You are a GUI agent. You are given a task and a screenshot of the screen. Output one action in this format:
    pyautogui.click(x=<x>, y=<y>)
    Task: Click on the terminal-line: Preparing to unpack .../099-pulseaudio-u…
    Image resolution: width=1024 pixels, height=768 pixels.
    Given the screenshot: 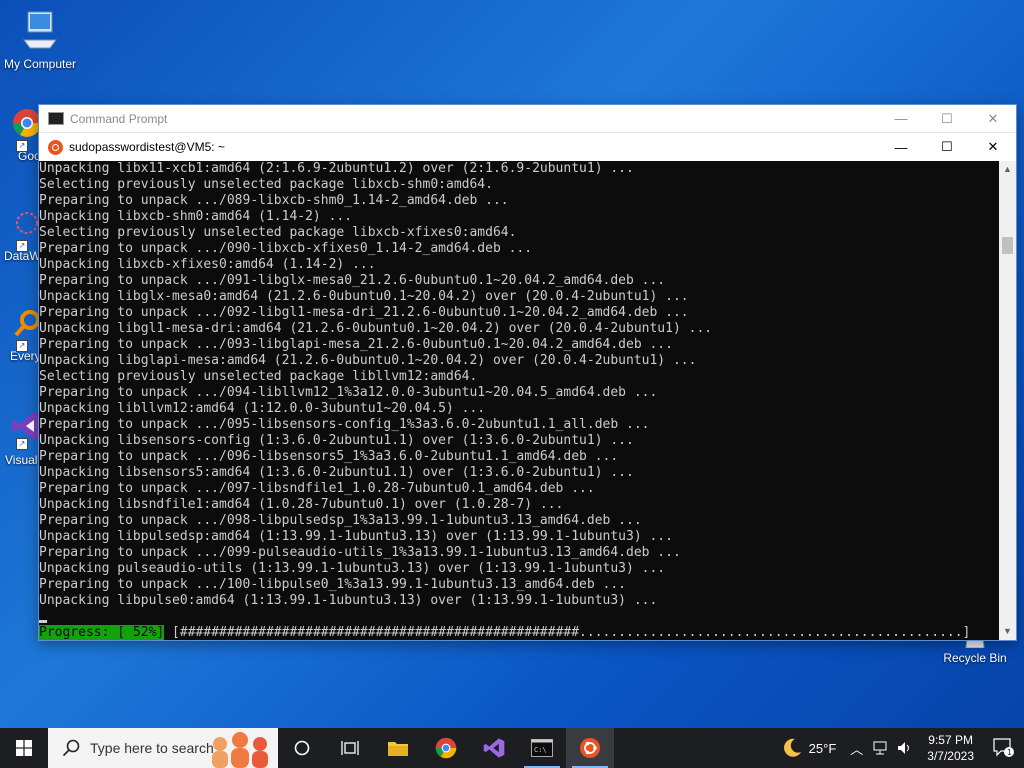 What is the action you would take?
    pyautogui.click(x=360, y=552)
    